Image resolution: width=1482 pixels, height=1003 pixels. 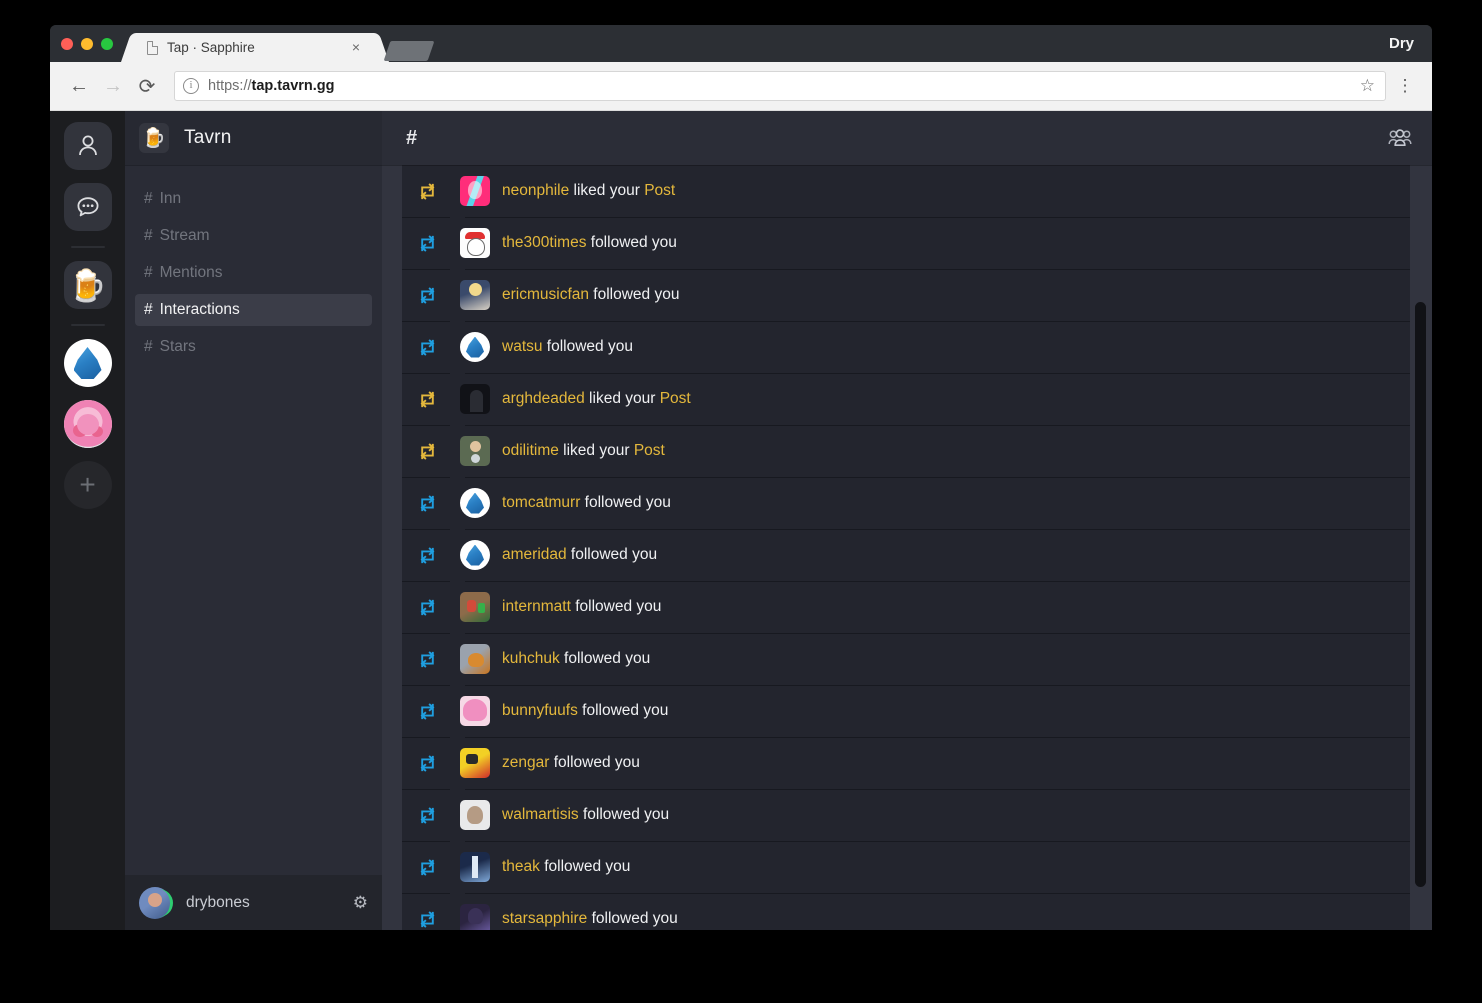 What do you see at coordinates (917, 191) in the screenshot?
I see `notification-row: neonphile liked your Post` at bounding box center [917, 191].